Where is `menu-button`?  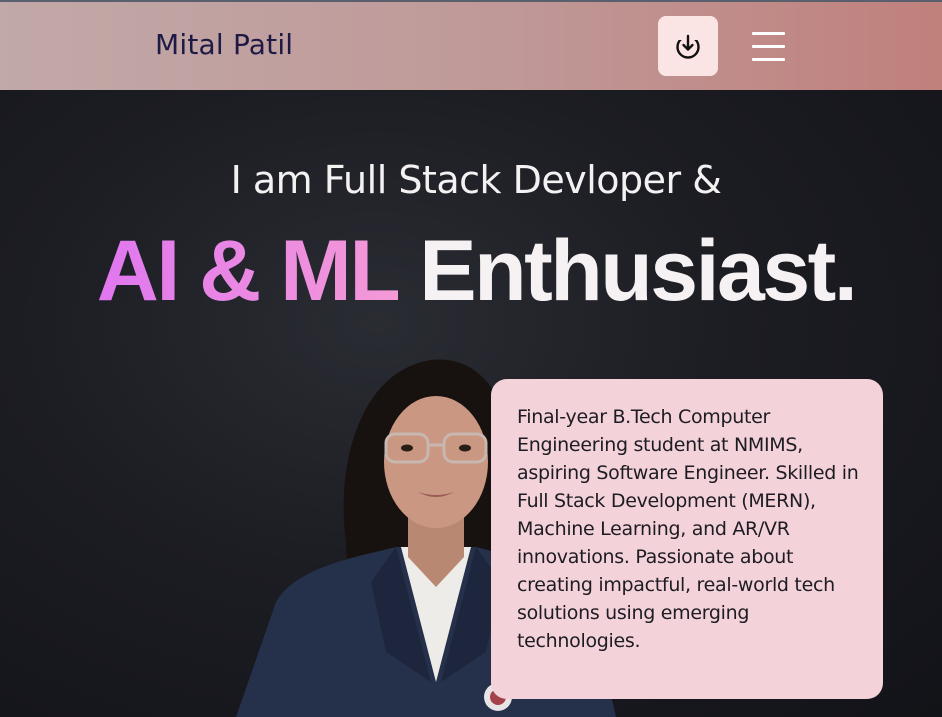 menu-button is located at coordinates (768, 47).